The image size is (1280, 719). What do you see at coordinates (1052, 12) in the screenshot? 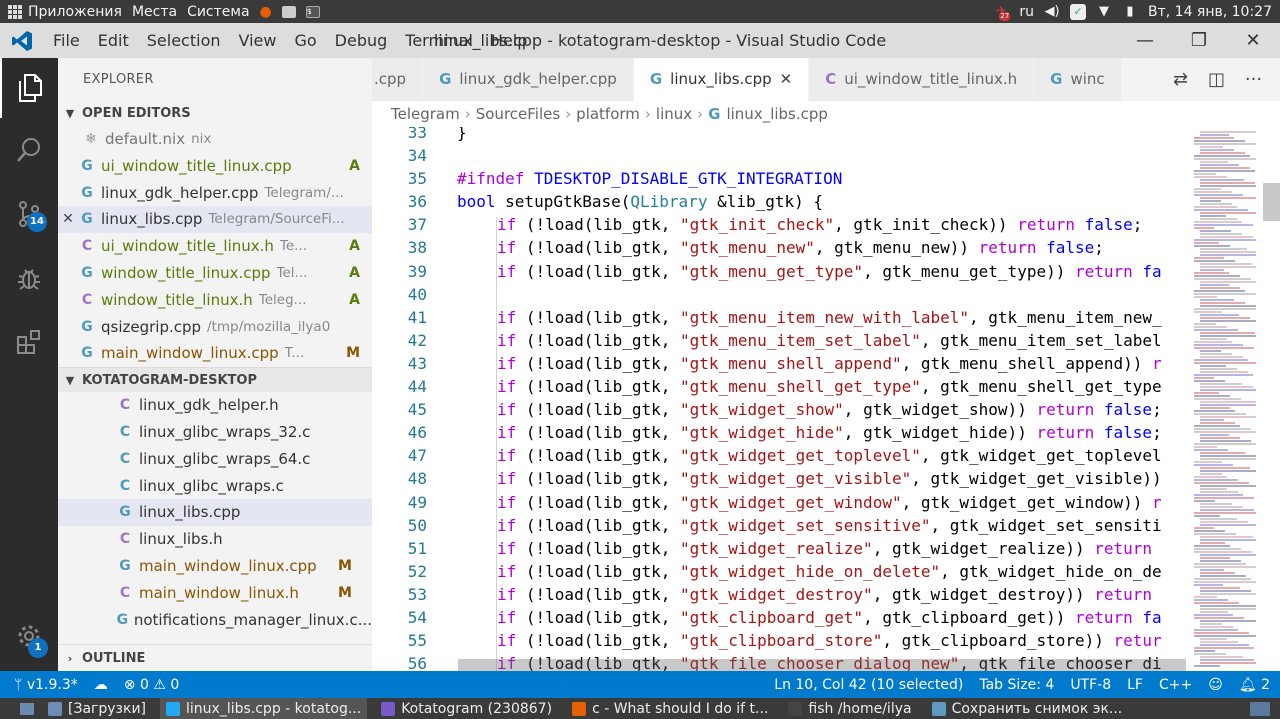
I see `volume-icon: ◀)` at bounding box center [1052, 12].